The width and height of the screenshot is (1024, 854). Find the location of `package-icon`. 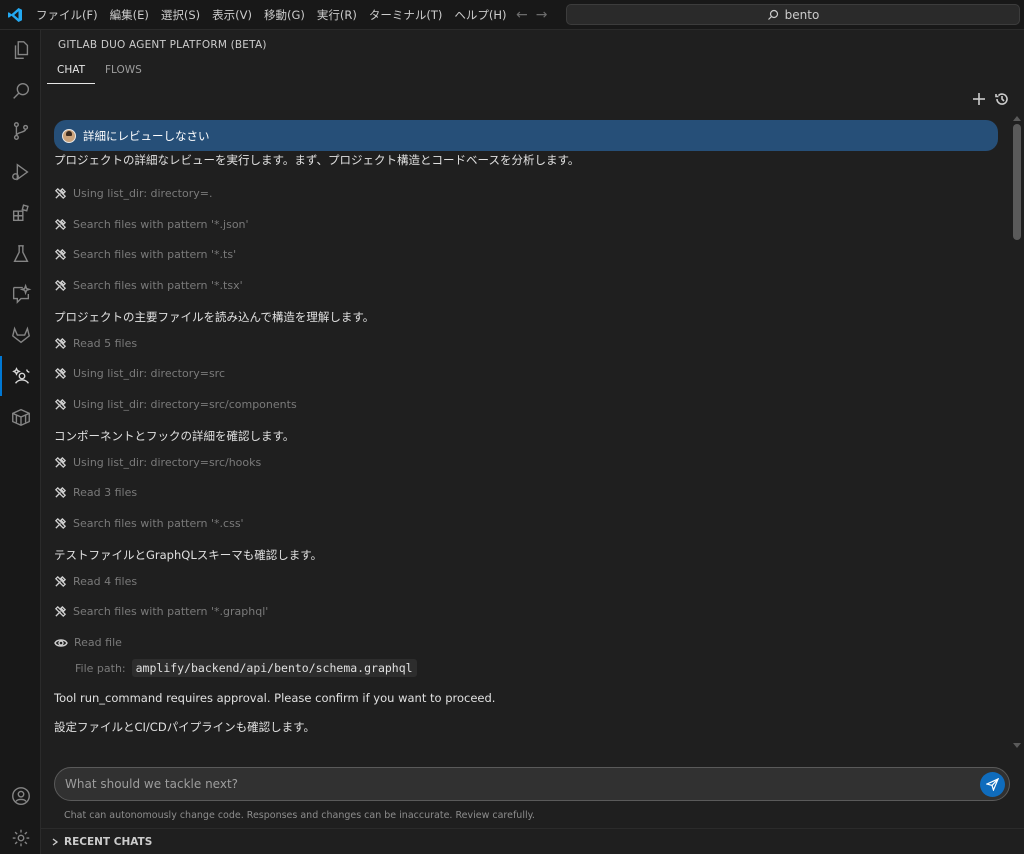

package-icon is located at coordinates (20, 417).